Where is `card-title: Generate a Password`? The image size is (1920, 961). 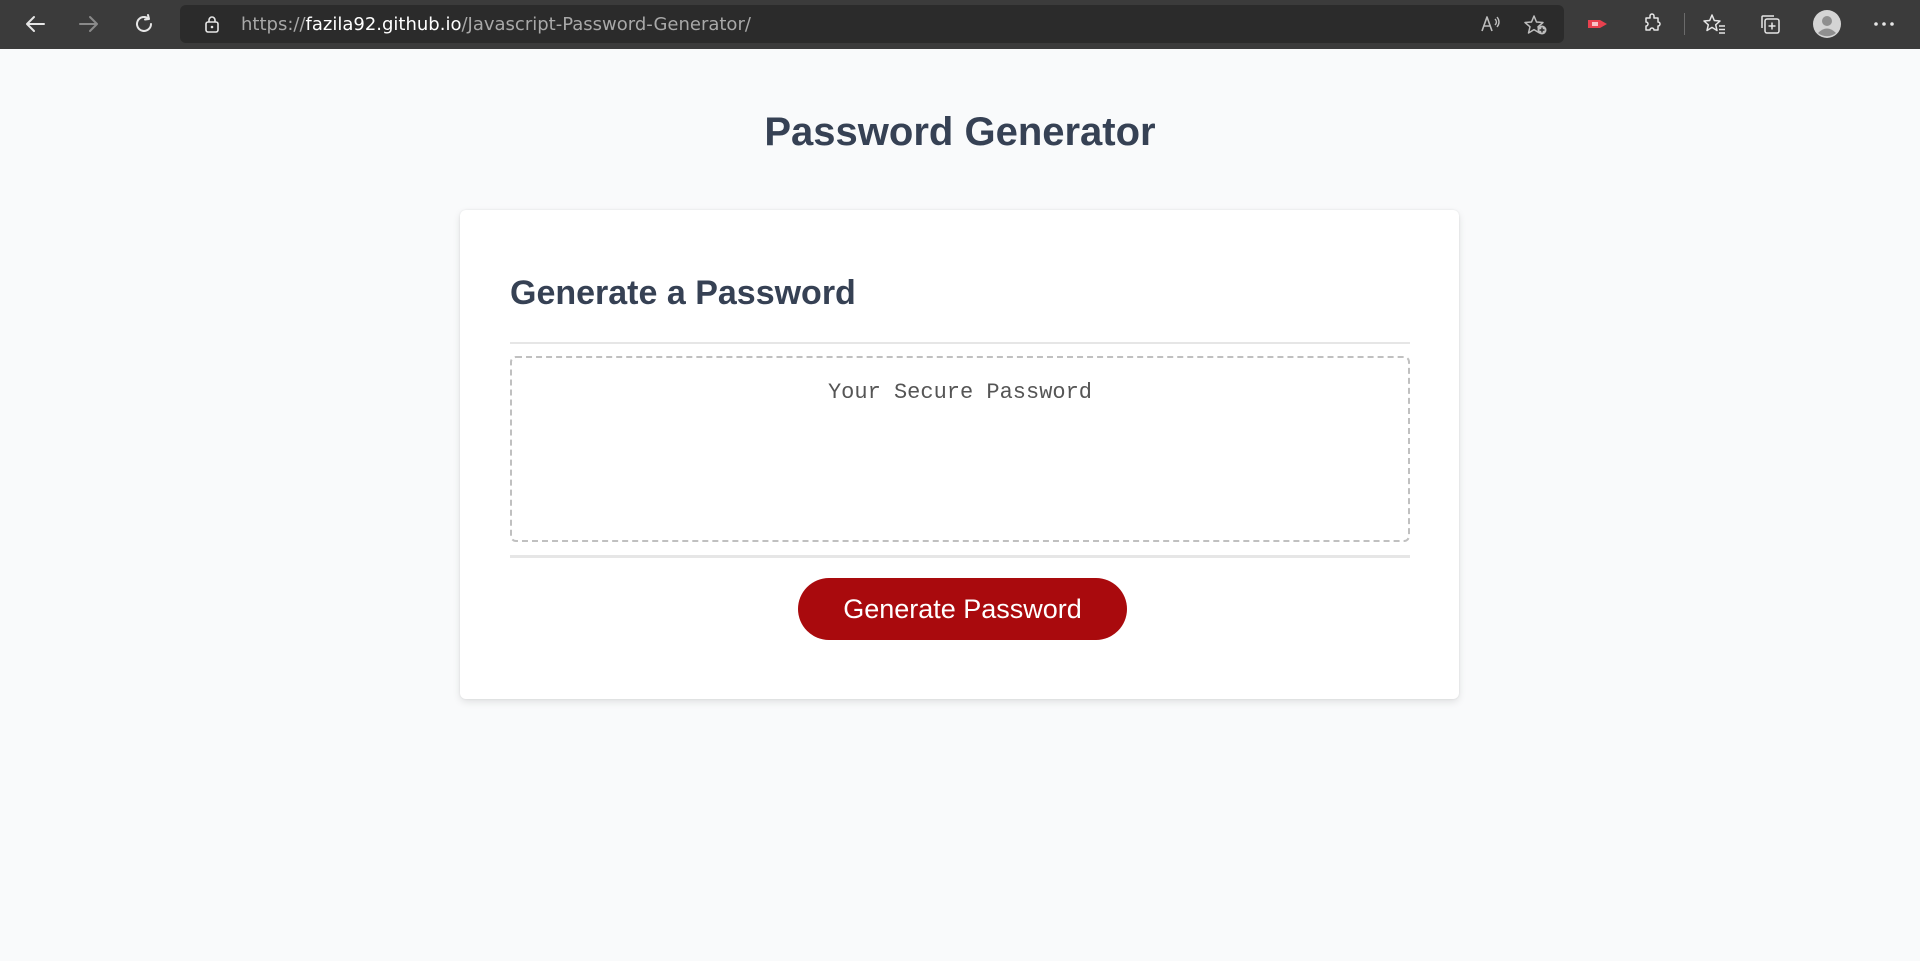 card-title: Generate a Password is located at coordinates (683, 293).